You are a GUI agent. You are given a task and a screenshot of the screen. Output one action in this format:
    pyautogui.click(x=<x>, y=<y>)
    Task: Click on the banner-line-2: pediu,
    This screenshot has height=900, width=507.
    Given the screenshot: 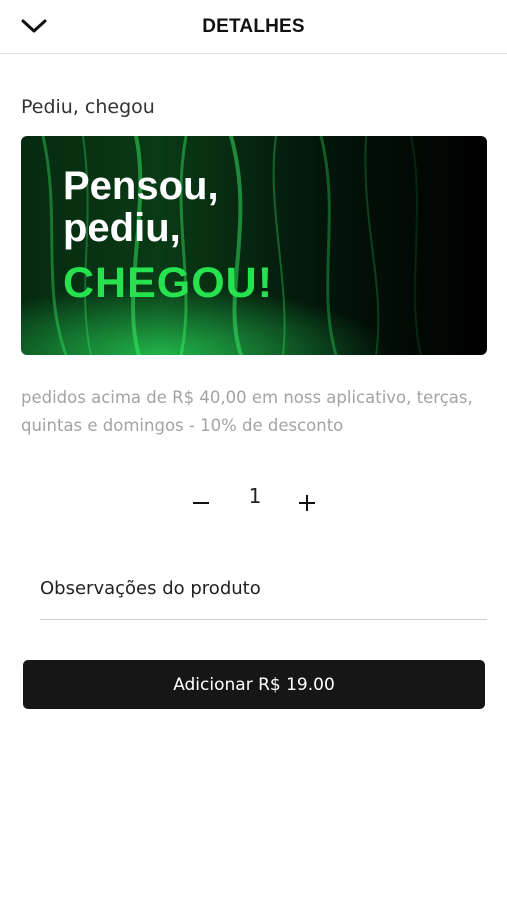 What is the action you would take?
    pyautogui.click(x=122, y=228)
    